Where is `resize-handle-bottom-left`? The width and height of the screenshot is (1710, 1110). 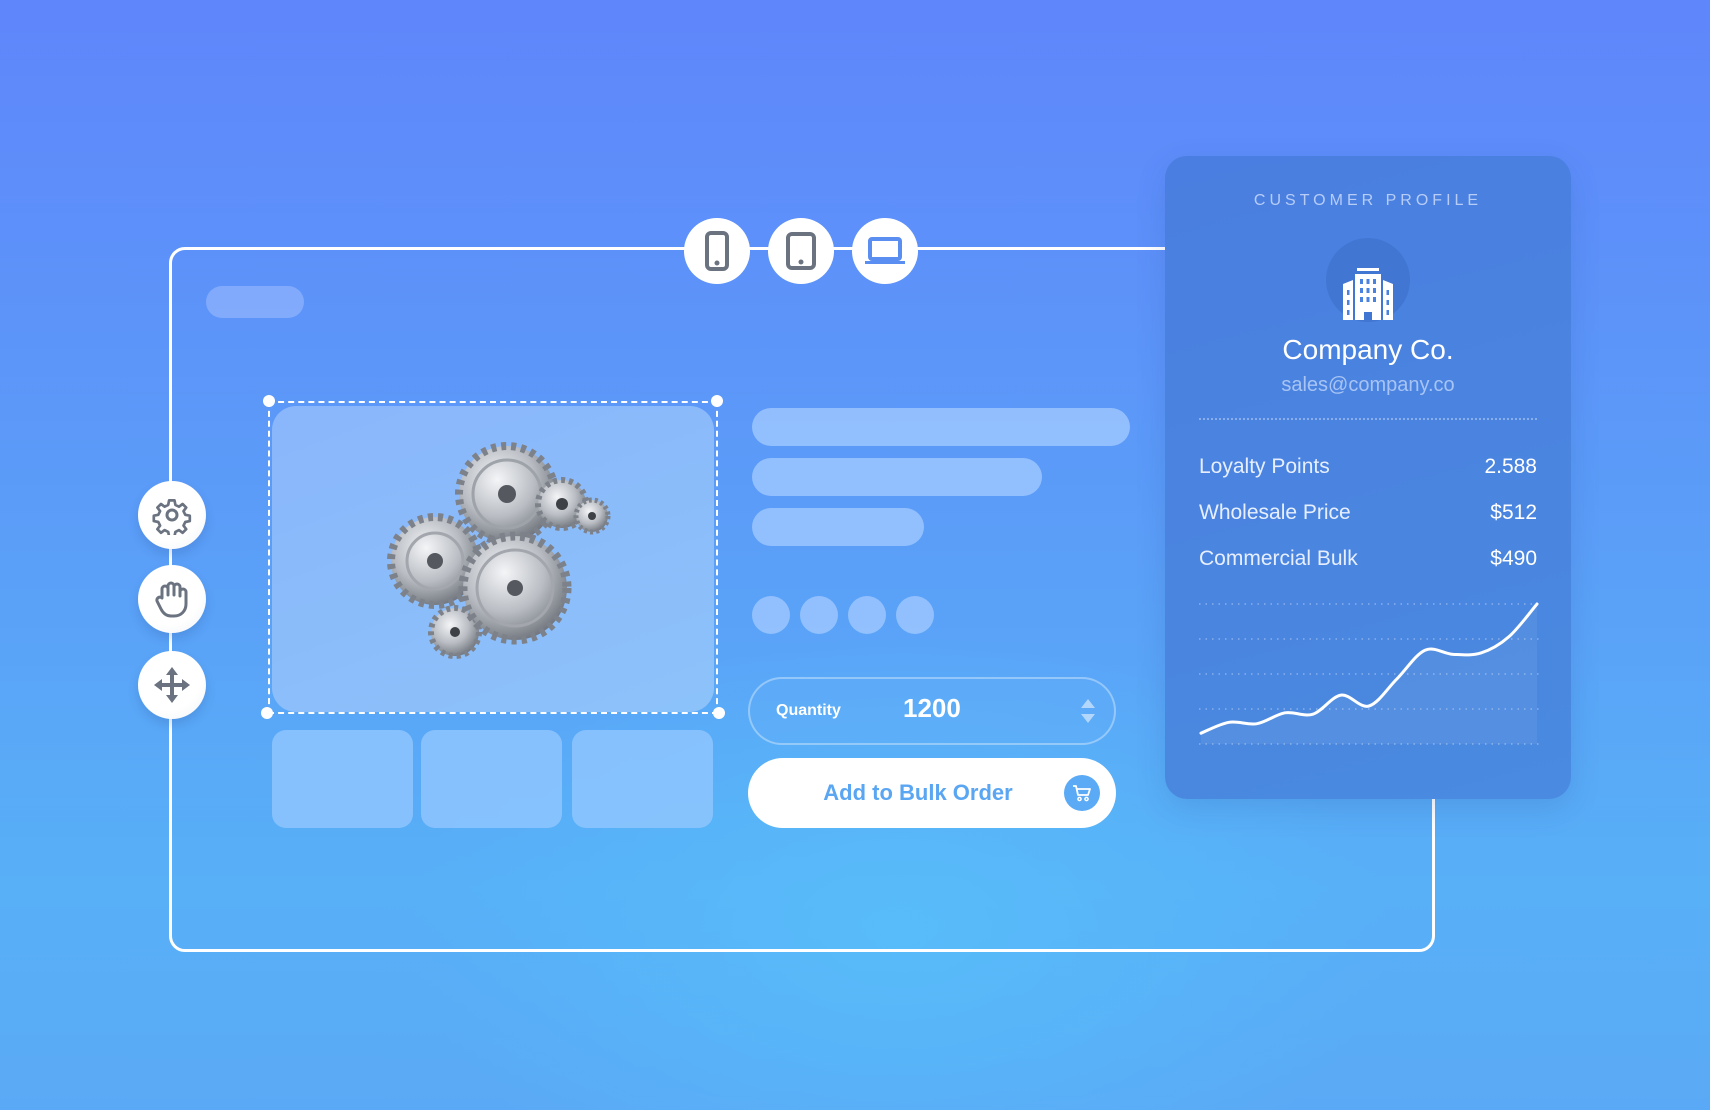 resize-handle-bottom-left is located at coordinates (267, 713).